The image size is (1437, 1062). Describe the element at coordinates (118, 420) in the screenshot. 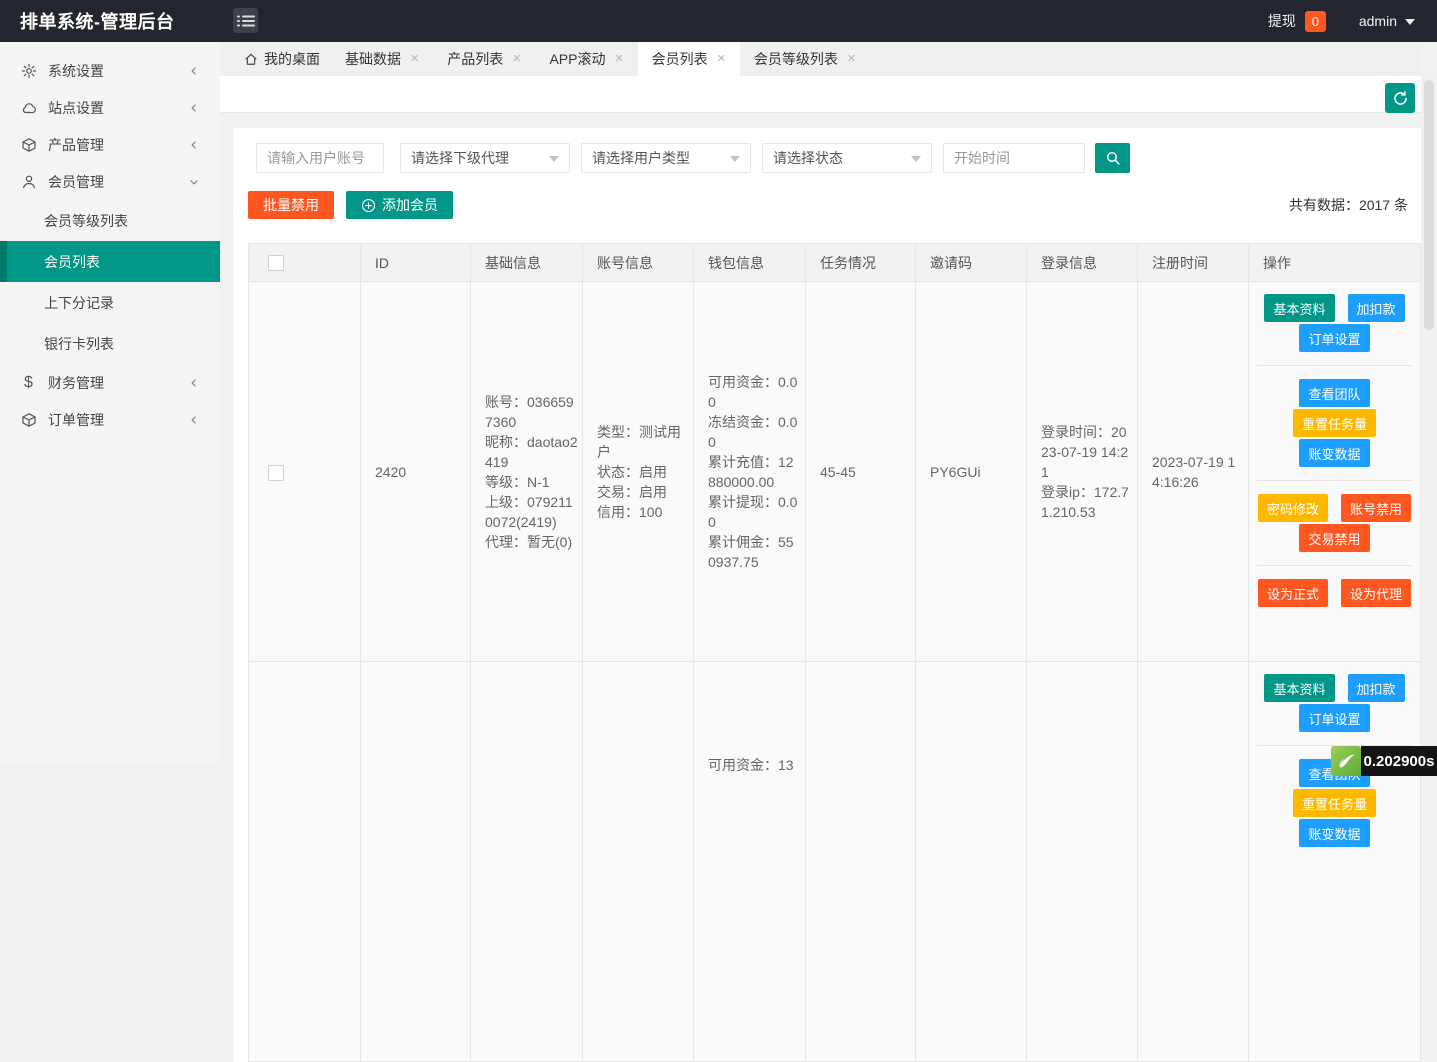

I see `sidebar-item-label: 订单管理` at that location.